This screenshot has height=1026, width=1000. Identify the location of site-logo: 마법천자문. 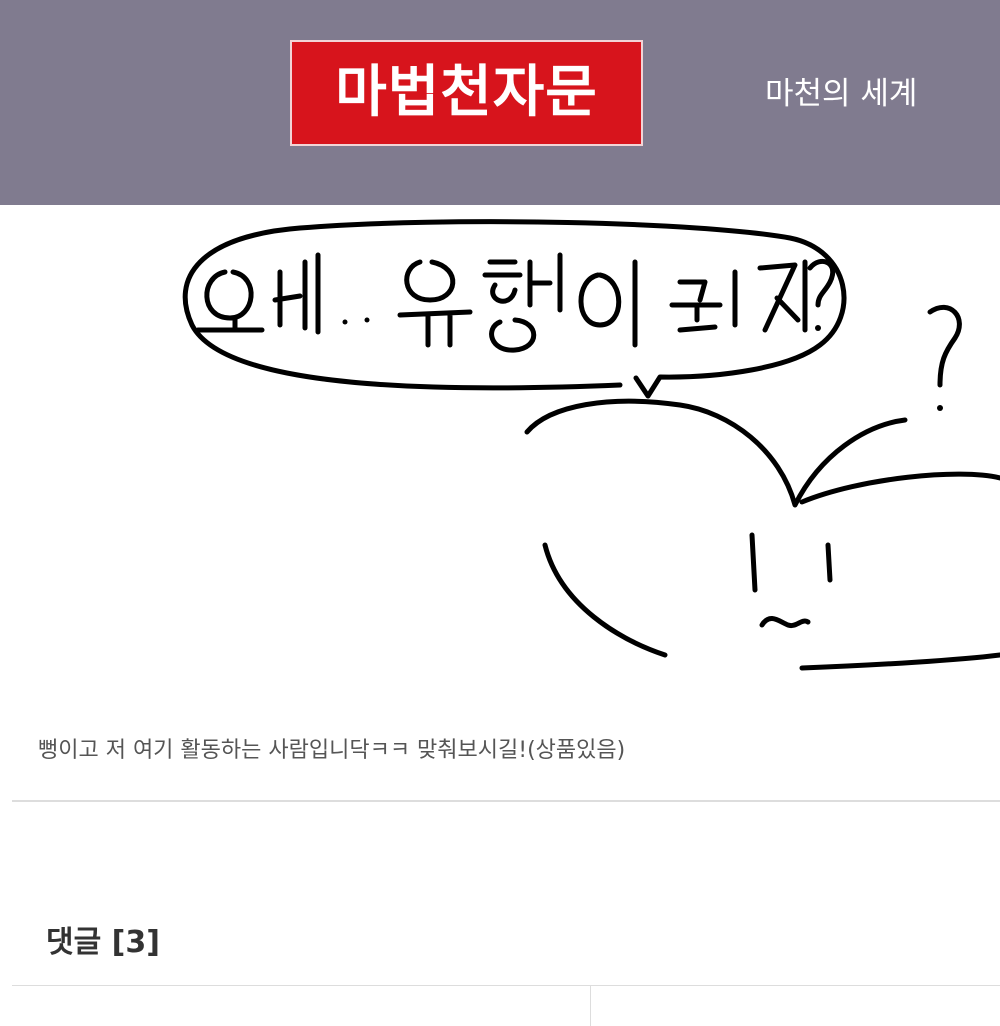
(466, 93).